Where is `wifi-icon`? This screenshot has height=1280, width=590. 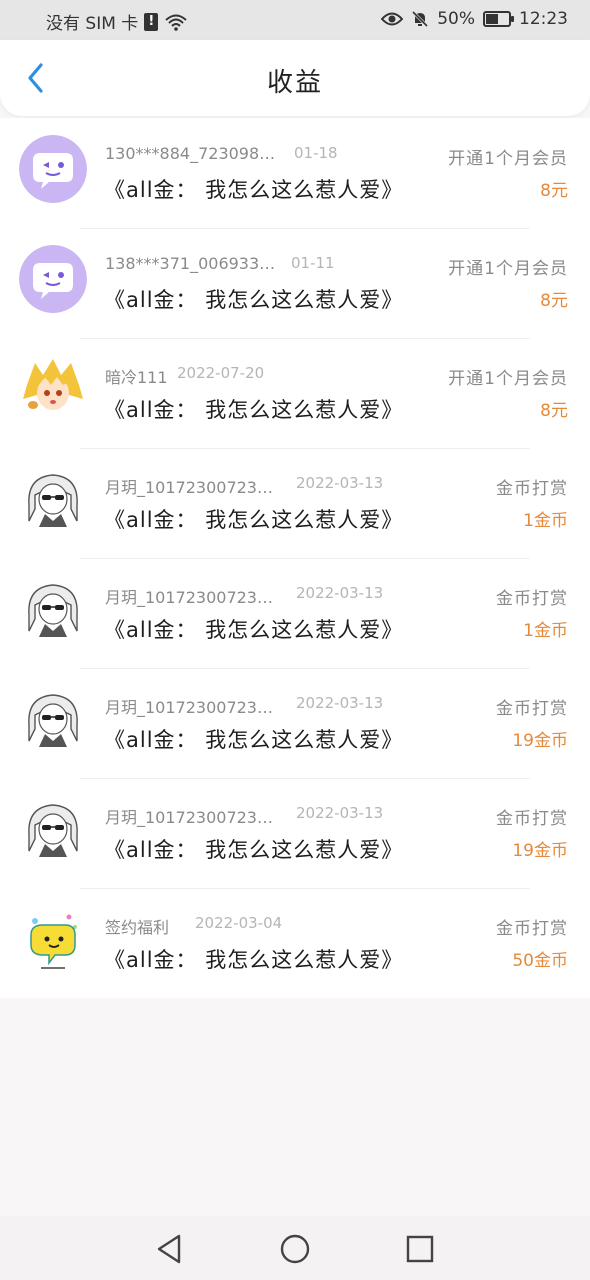 wifi-icon is located at coordinates (176, 22).